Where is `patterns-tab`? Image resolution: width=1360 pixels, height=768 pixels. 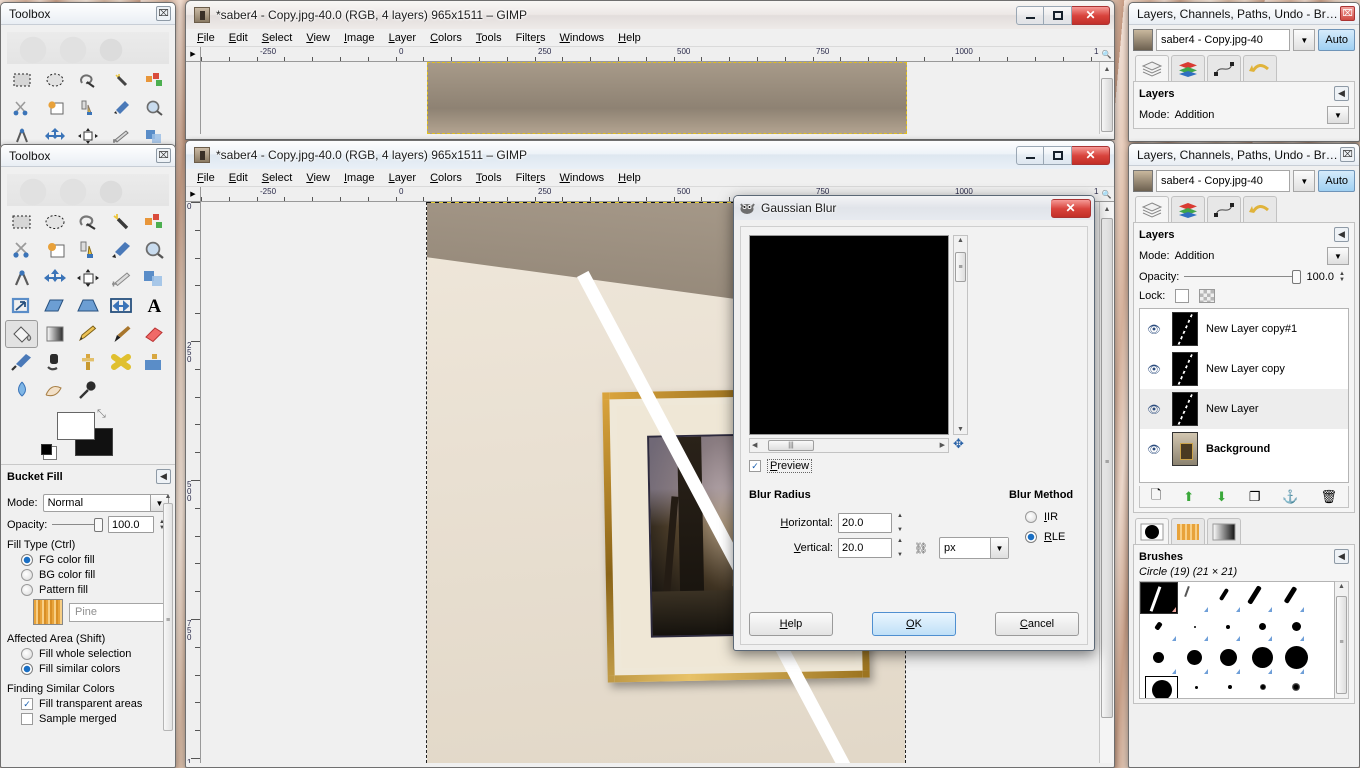
patterns-tab is located at coordinates (1188, 531).